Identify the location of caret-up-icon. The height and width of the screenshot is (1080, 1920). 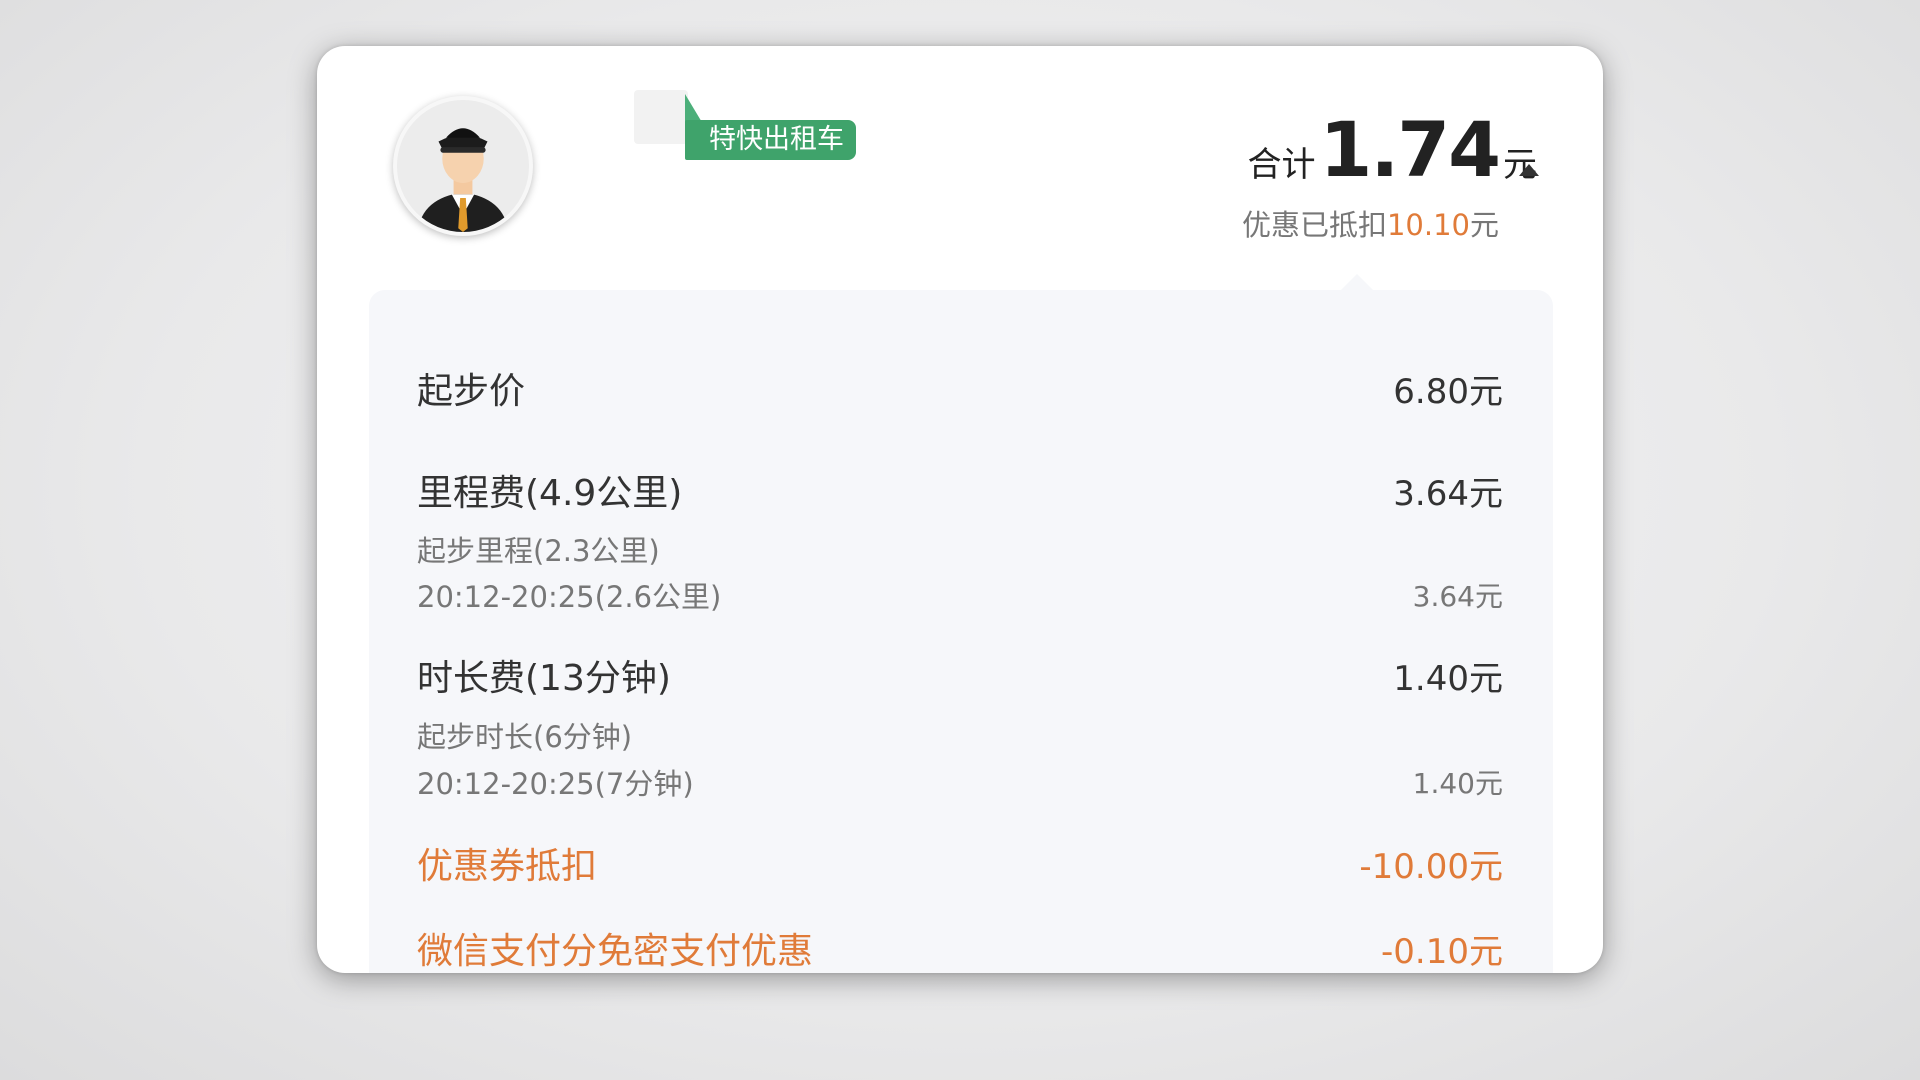
(1529, 170).